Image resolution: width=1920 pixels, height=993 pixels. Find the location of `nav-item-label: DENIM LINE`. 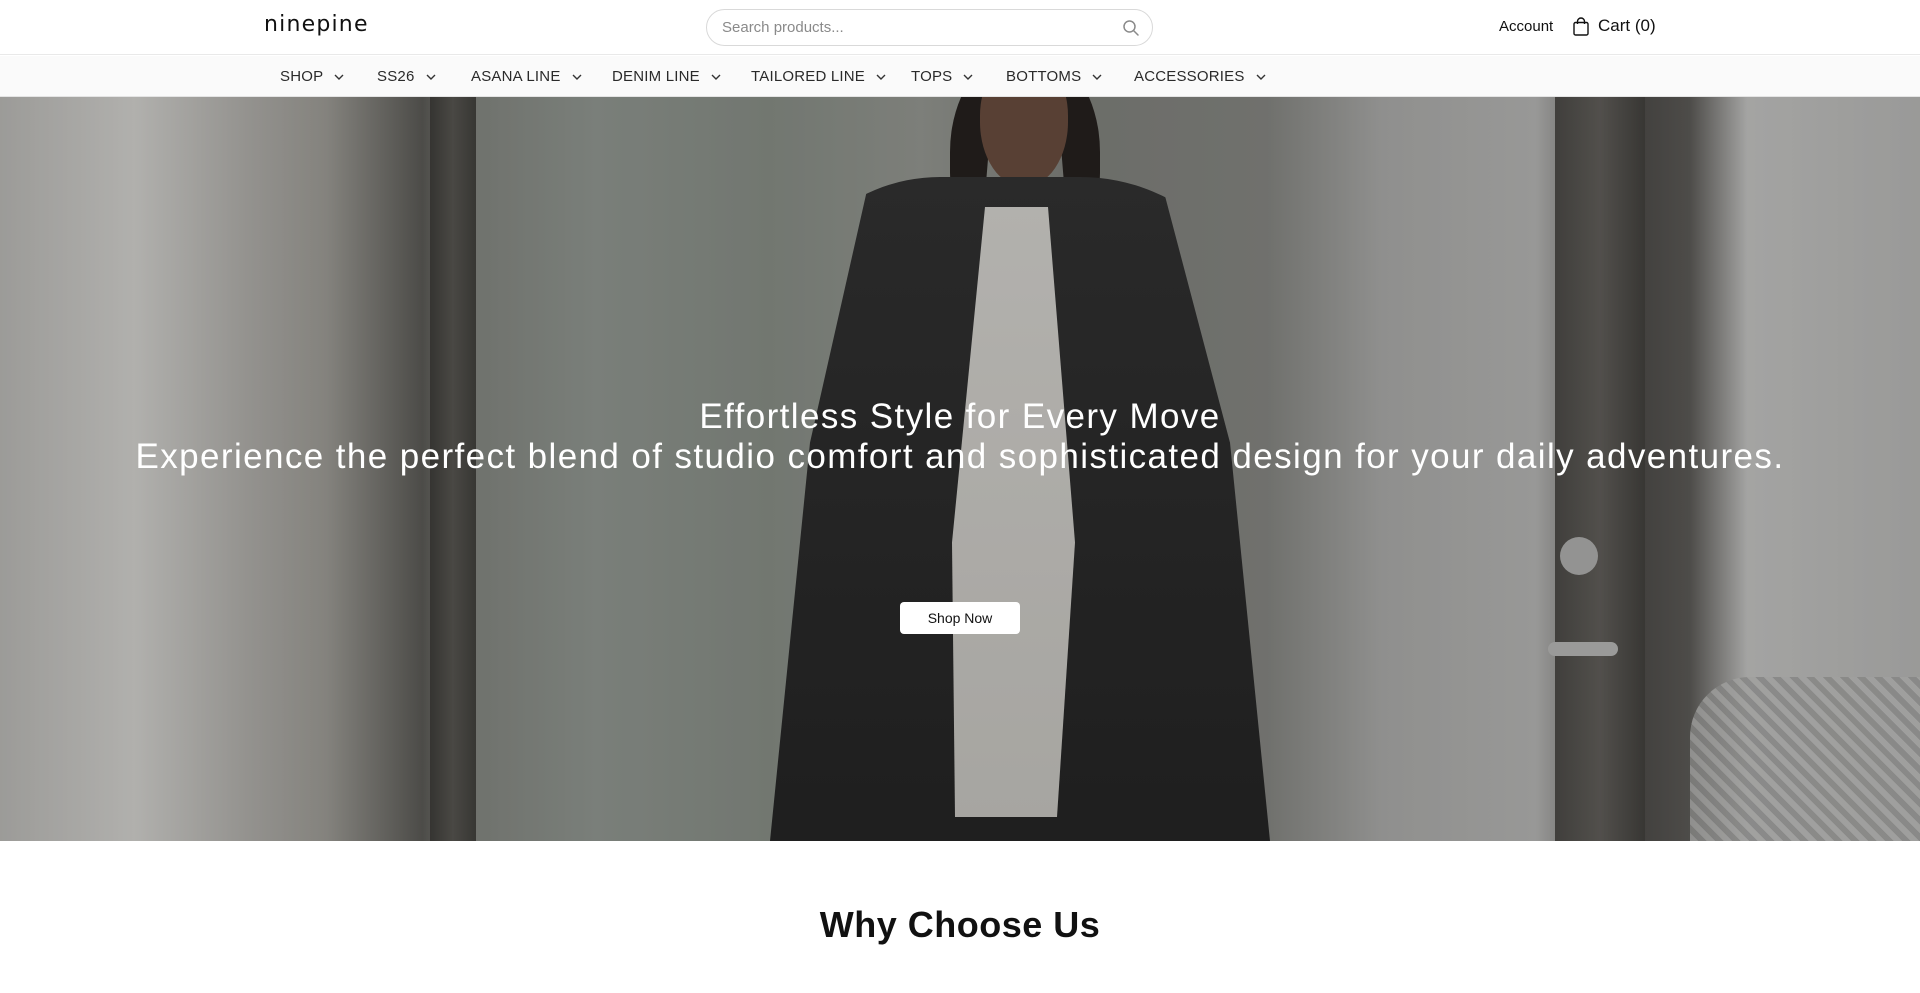

nav-item-label: DENIM LINE is located at coordinates (656, 76).